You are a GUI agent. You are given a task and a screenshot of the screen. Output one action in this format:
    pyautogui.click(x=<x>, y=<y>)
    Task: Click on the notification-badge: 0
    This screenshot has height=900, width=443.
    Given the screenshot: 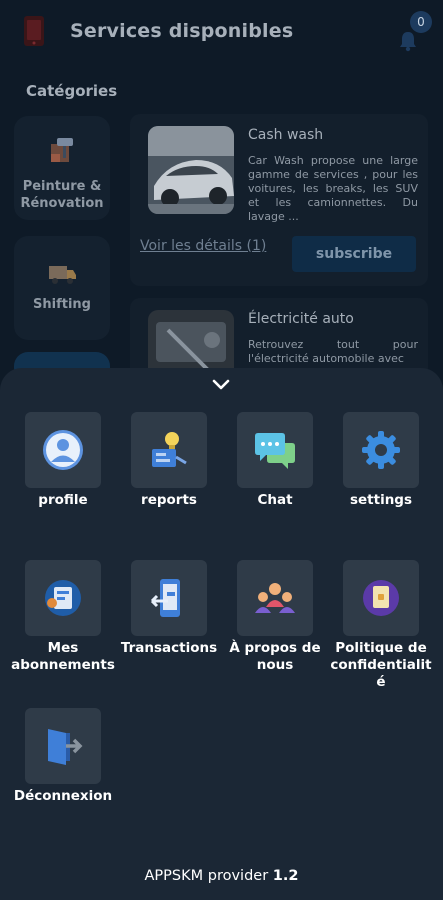 What is the action you would take?
    pyautogui.click(x=421, y=22)
    